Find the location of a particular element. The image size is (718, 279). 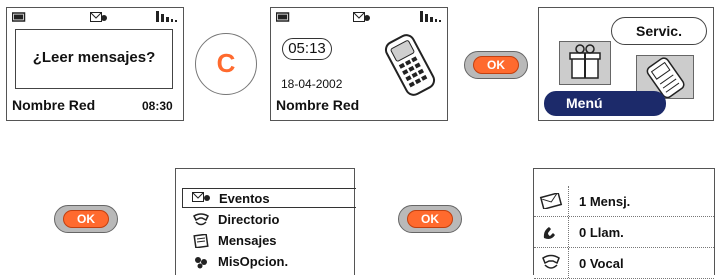

idle-screen-message-prompt: ¿Leer mensajes? Nombre Red 08:30 is located at coordinates (95, 64).